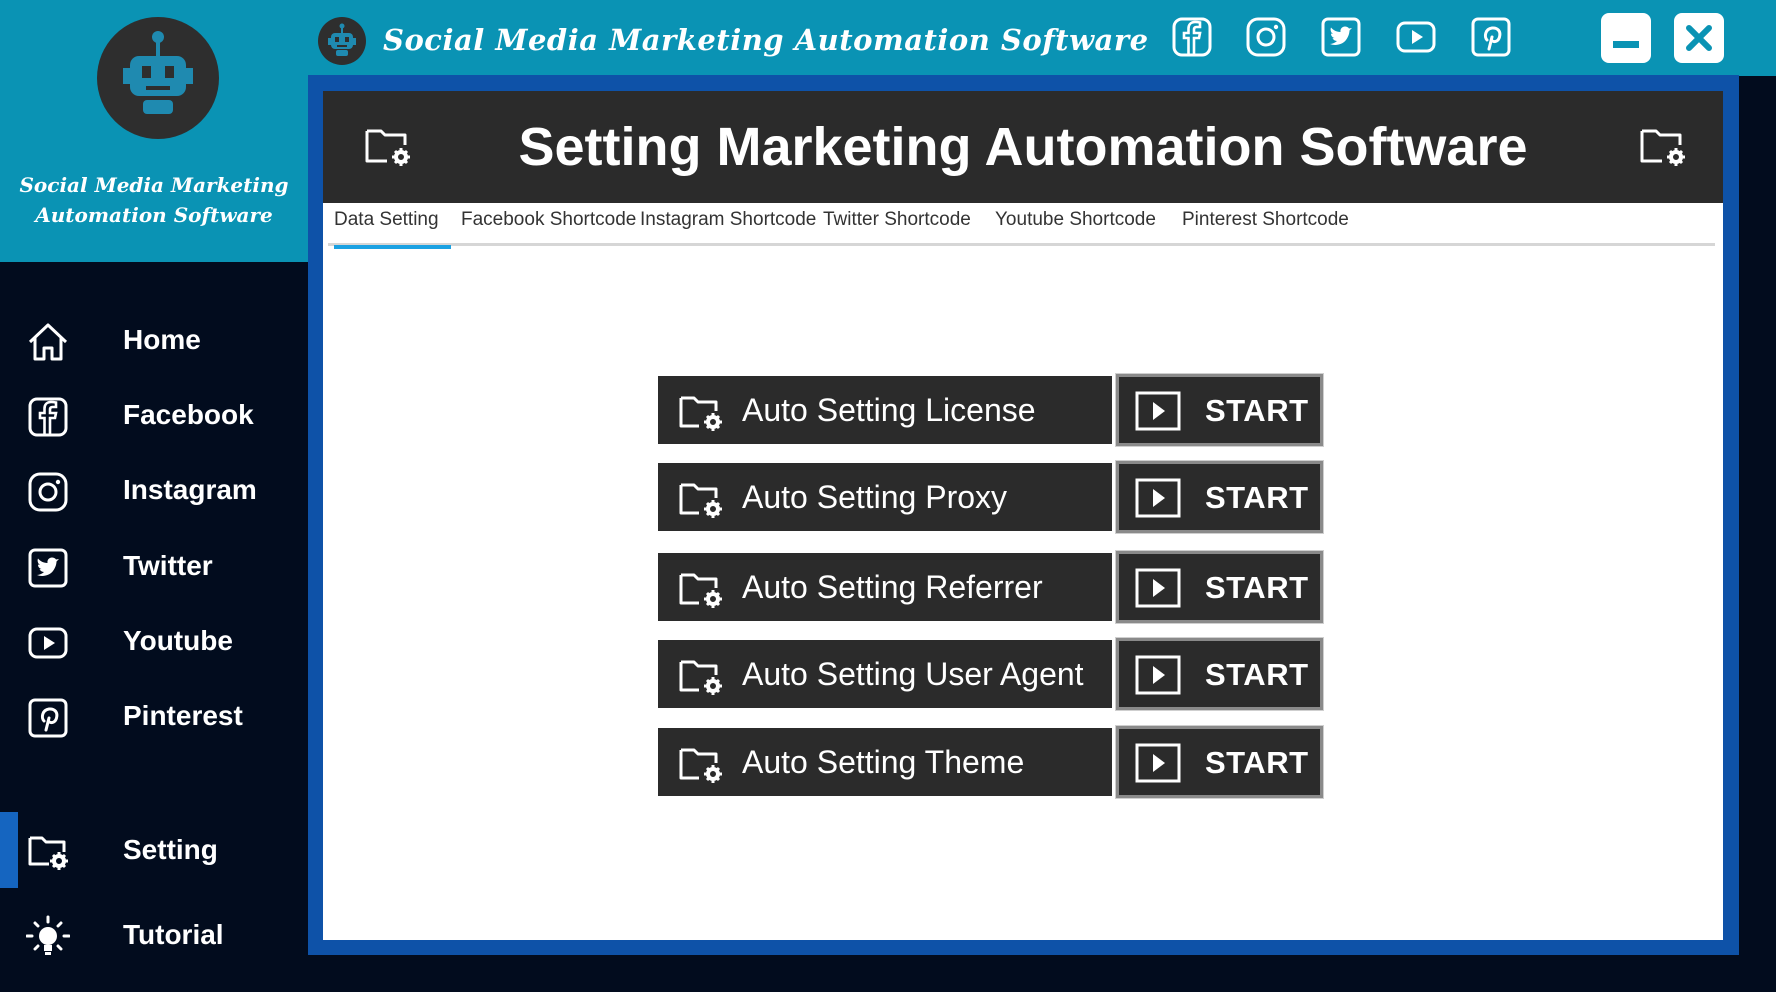  Describe the element at coordinates (178, 640) in the screenshot. I see `sidebar-item-label: Youtube` at that location.